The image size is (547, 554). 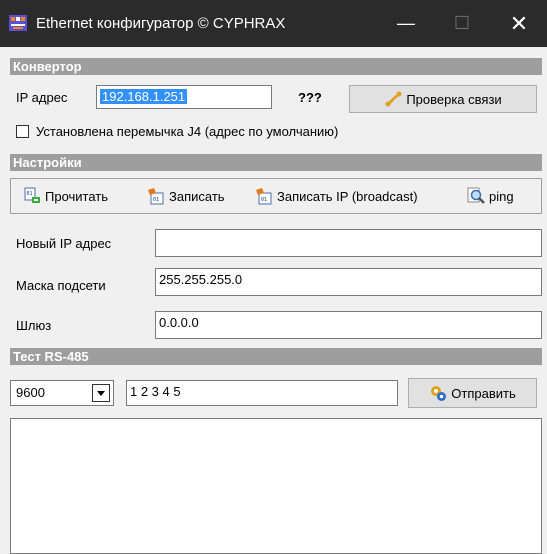 I want to click on minimize-icon: —, so click(x=406, y=23).